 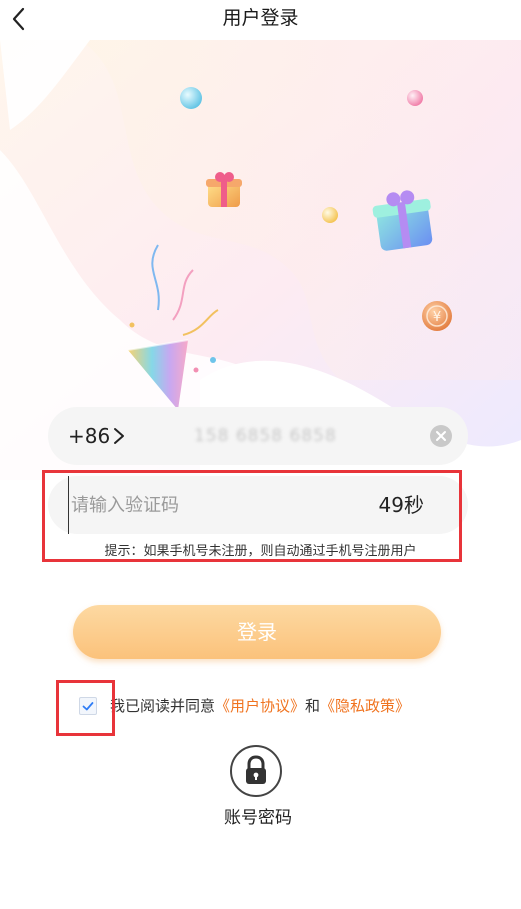 I want to click on lock-circle, so click(x=256, y=771).